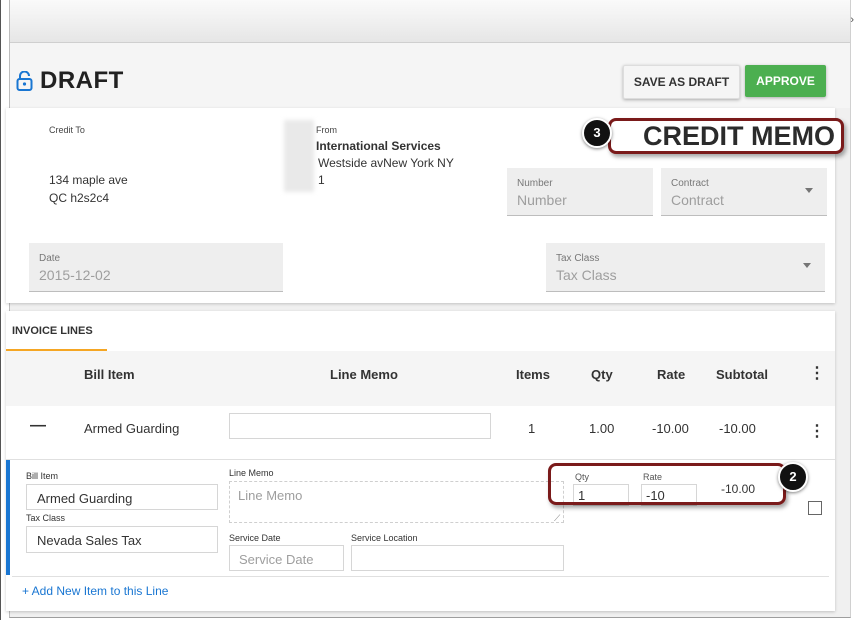 The image size is (855, 620). What do you see at coordinates (95, 591) in the screenshot?
I see `add-new-item-link: + Add New Item to this Line` at bounding box center [95, 591].